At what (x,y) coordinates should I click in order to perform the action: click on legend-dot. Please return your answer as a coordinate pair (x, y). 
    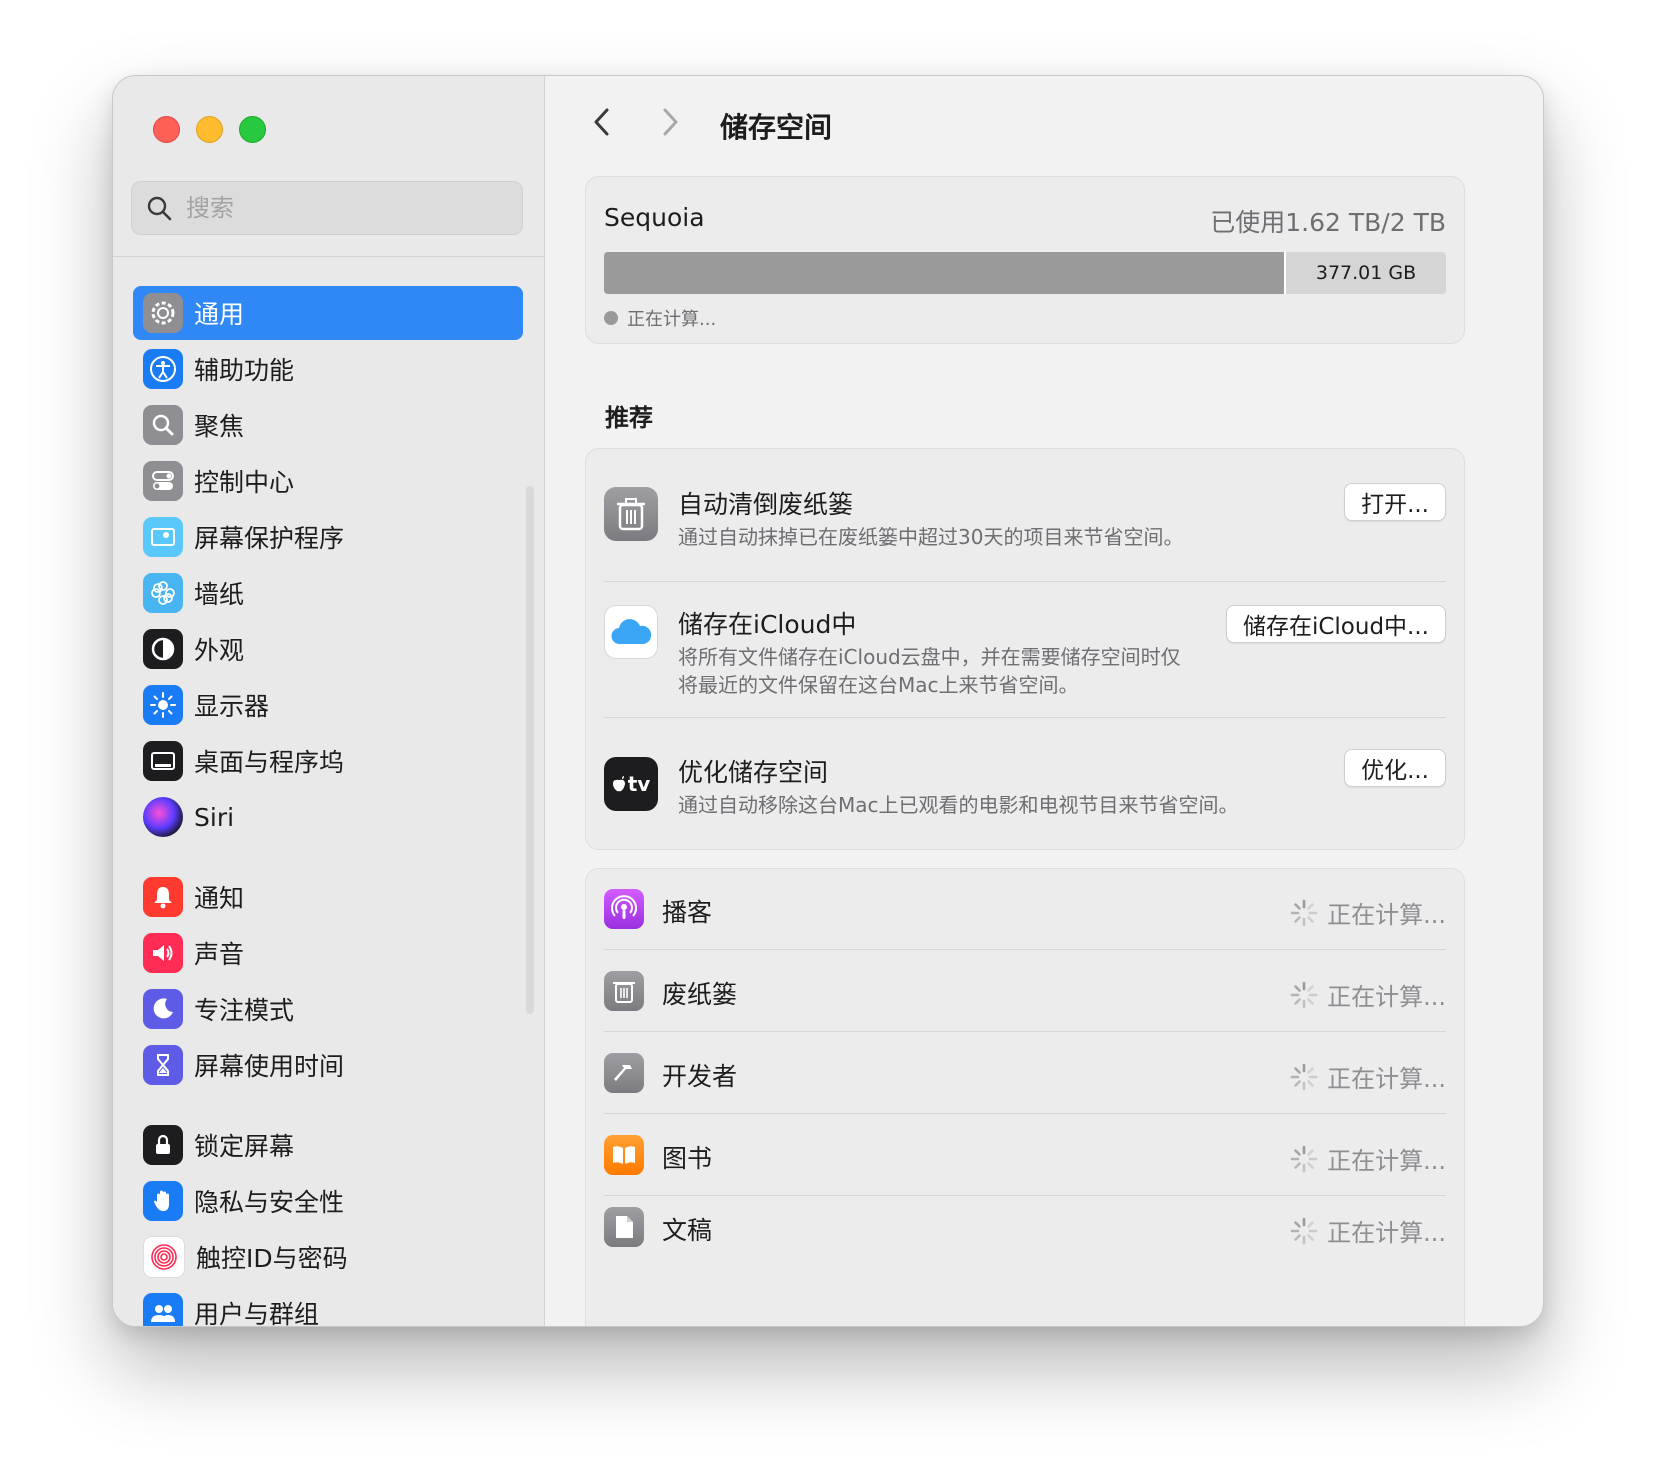
    Looking at the image, I should click on (611, 318).